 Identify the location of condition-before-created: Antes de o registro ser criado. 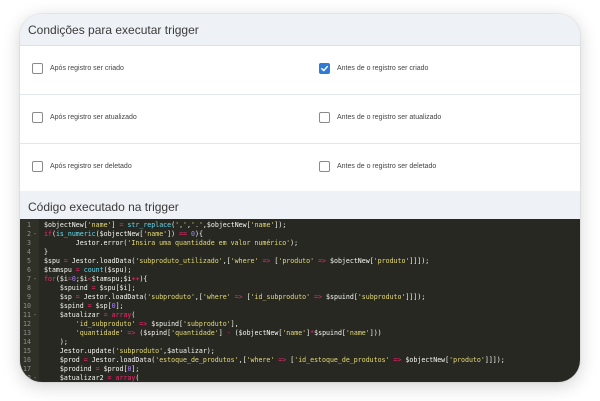
(440, 70).